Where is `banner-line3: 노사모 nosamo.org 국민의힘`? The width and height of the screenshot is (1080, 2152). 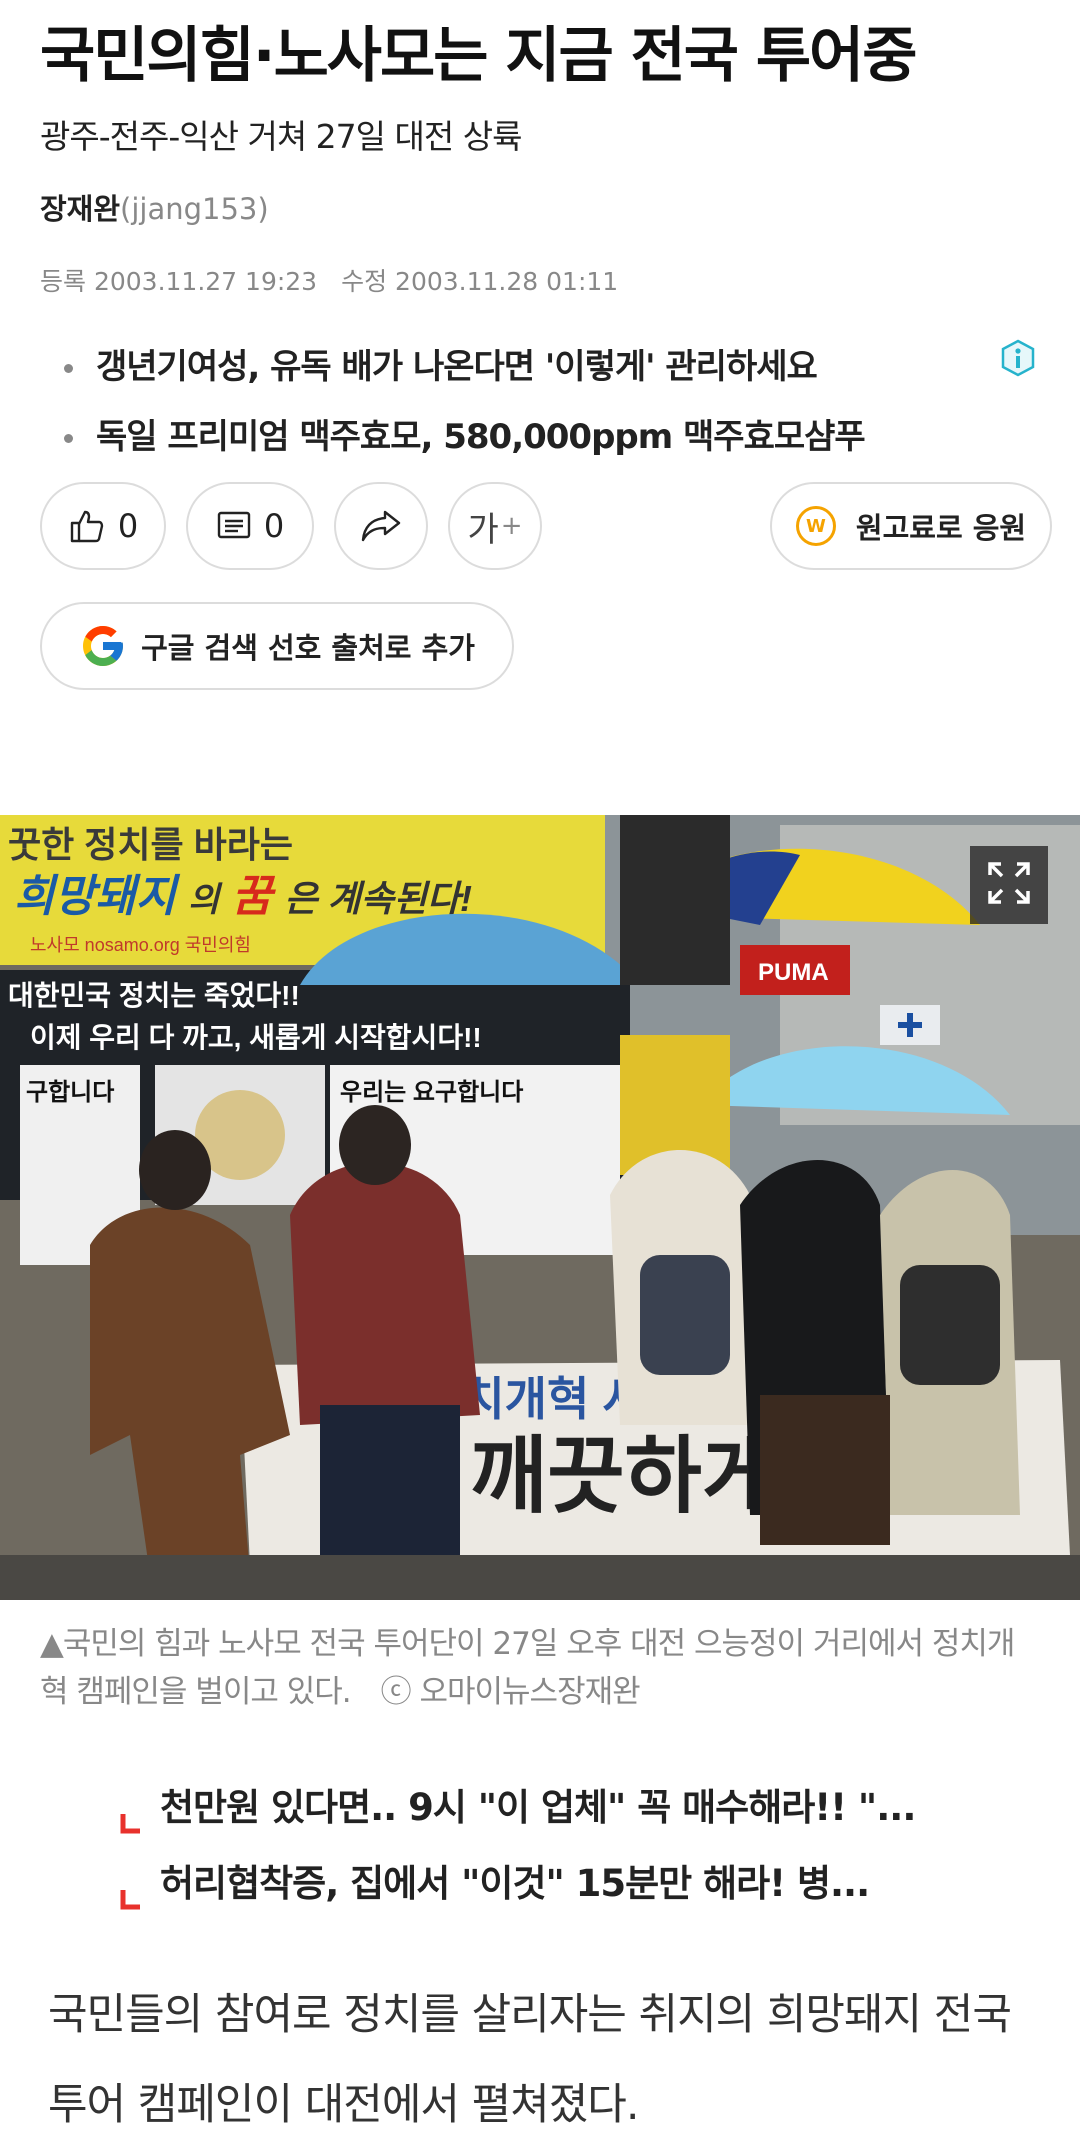 banner-line3: 노사모 nosamo.org 국민의힘 is located at coordinates (140, 945).